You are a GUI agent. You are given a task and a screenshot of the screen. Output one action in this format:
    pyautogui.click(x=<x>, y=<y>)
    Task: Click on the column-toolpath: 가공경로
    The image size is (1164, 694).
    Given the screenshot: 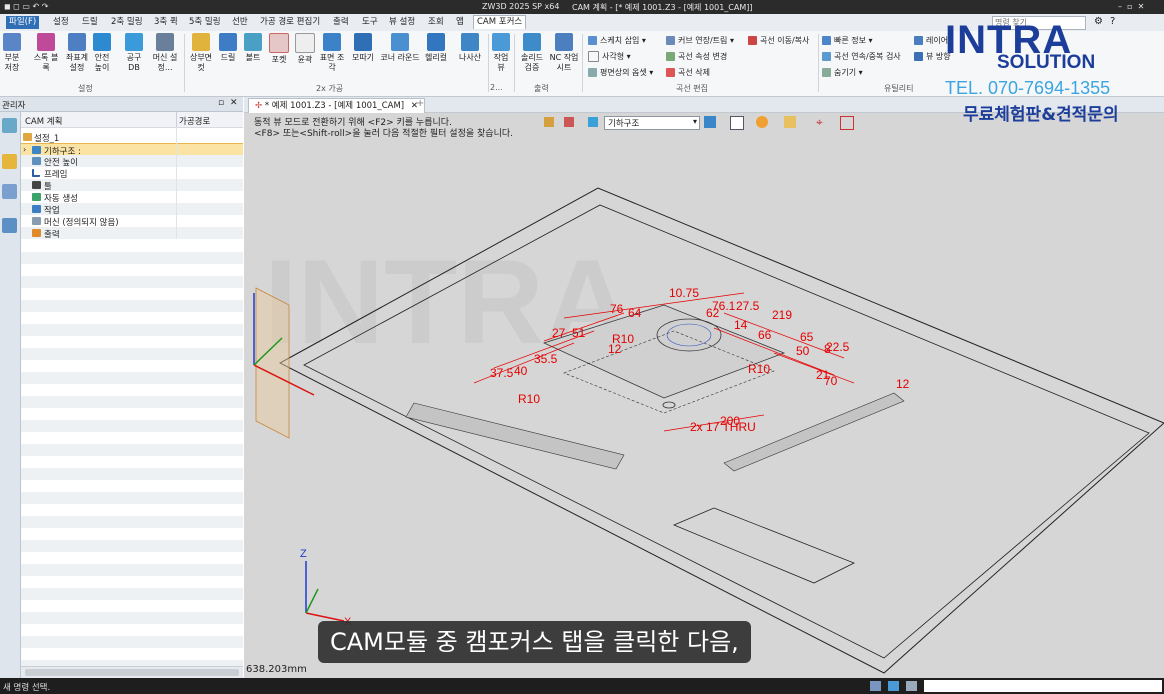 What is the action you would take?
    pyautogui.click(x=194, y=121)
    